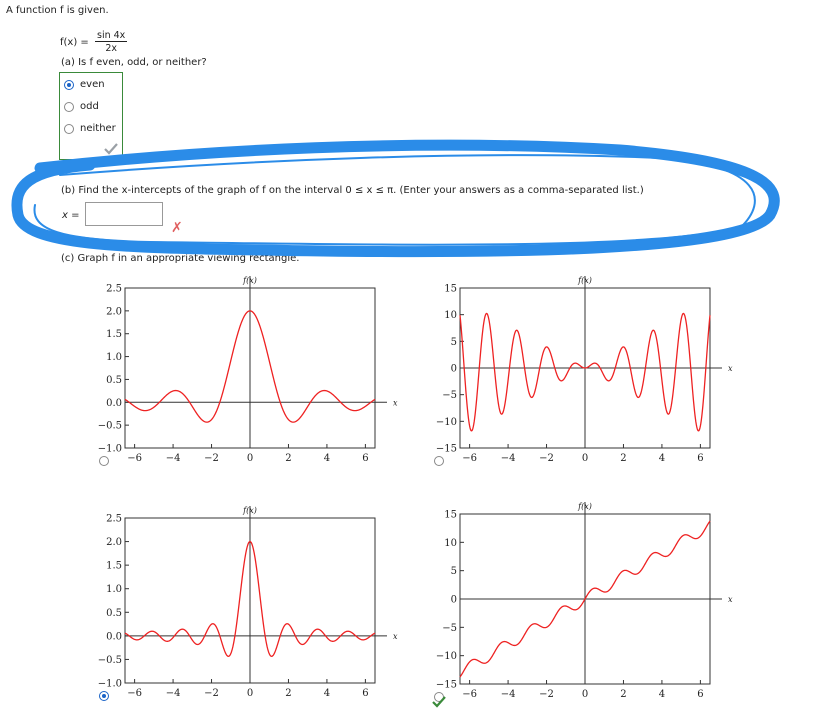  I want to click on graph-option-3-radio, so click(104, 696).